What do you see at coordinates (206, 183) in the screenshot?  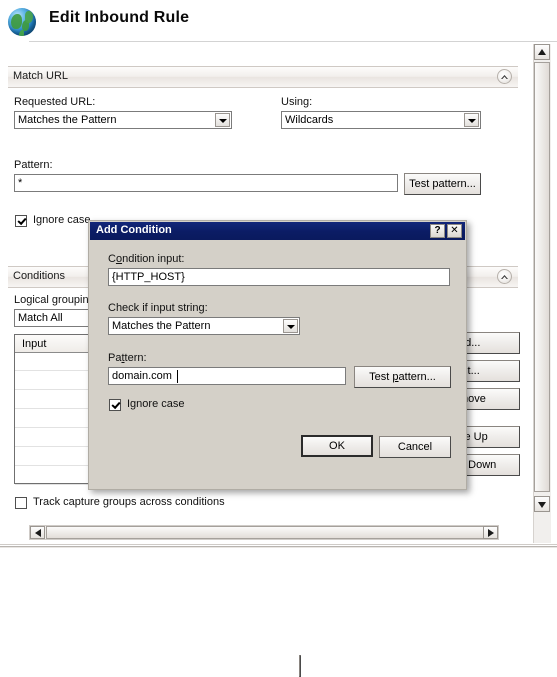 I see `pattern-input: *` at bounding box center [206, 183].